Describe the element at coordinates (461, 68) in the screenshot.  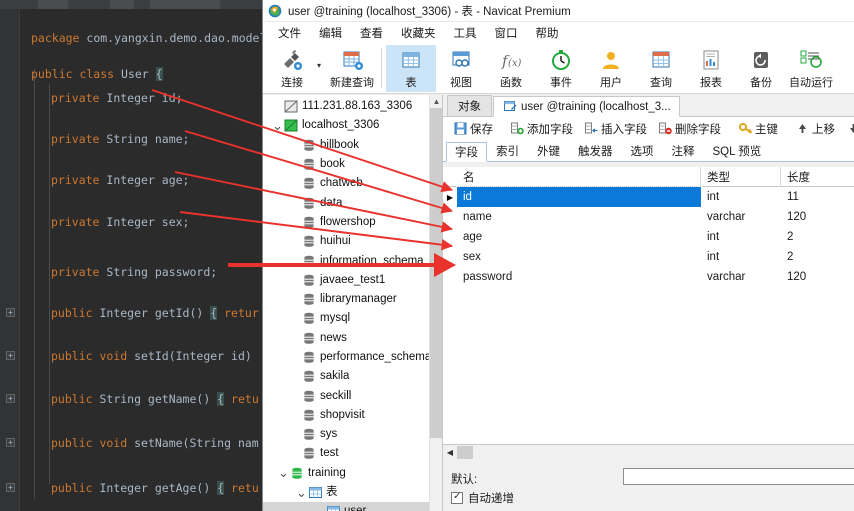
I see `toolbar-button-视图: 视图` at that location.